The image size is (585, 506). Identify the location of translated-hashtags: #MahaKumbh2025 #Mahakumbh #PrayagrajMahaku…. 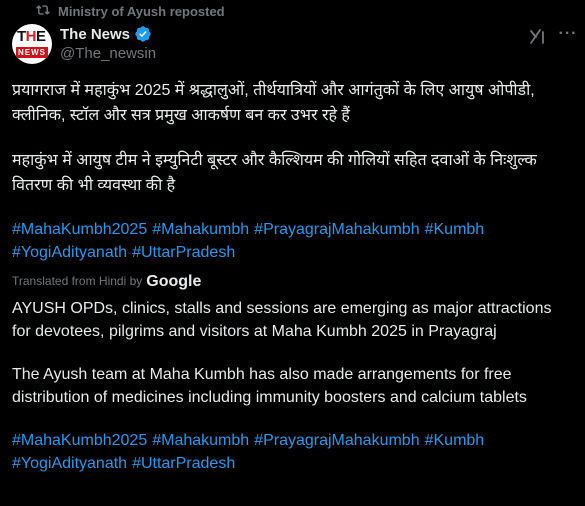
(292, 452).